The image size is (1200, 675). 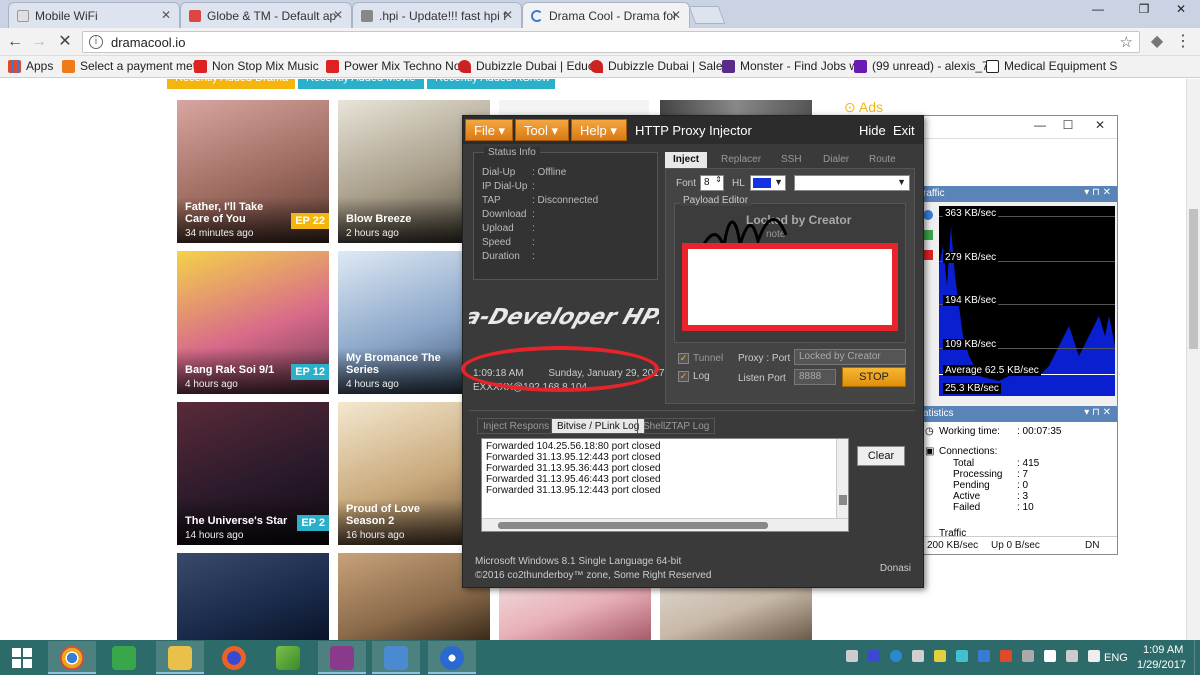 What do you see at coordinates (253, 596) in the screenshot?
I see `drama-card` at bounding box center [253, 596].